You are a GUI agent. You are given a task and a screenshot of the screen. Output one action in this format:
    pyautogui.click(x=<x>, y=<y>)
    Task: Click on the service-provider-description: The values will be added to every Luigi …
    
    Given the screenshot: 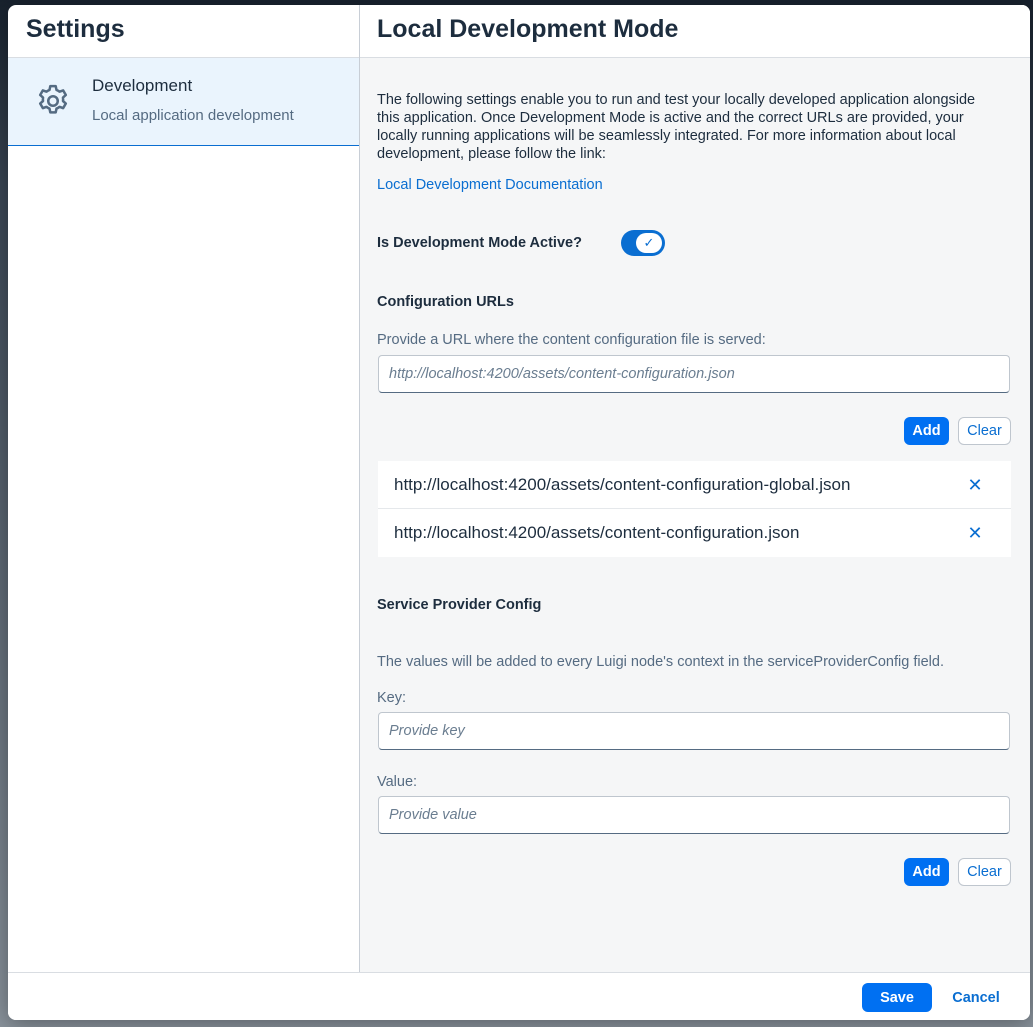 What is the action you would take?
    pyautogui.click(x=660, y=662)
    